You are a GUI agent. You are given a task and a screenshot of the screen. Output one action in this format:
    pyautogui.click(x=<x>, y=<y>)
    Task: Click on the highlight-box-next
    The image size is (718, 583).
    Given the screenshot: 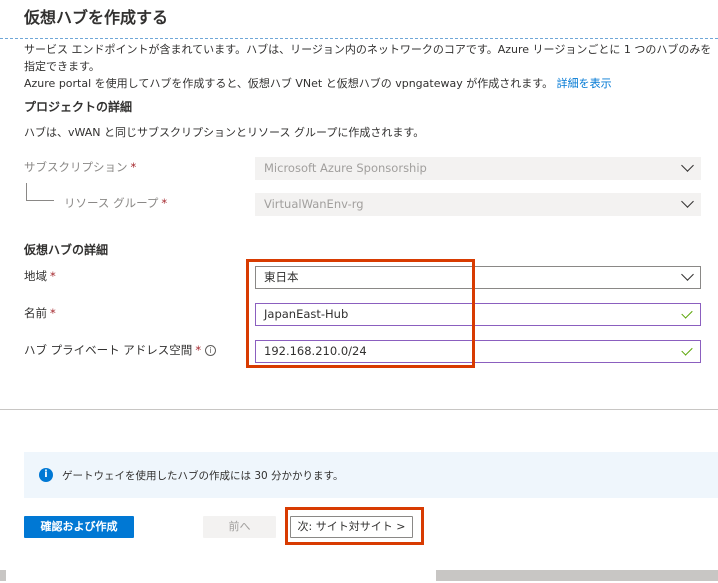 What is the action you would take?
    pyautogui.click(x=354, y=526)
    